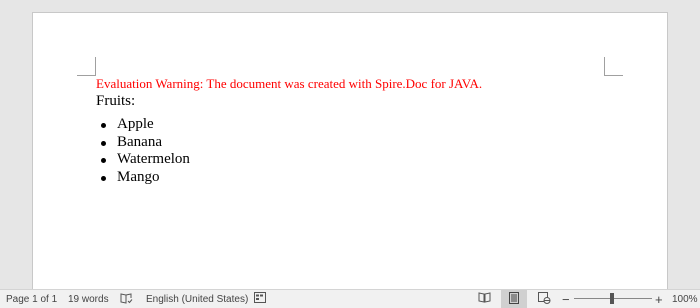 The width and height of the screenshot is (700, 308). What do you see at coordinates (116, 101) in the screenshot?
I see `fruits-heading: Fruits:` at bounding box center [116, 101].